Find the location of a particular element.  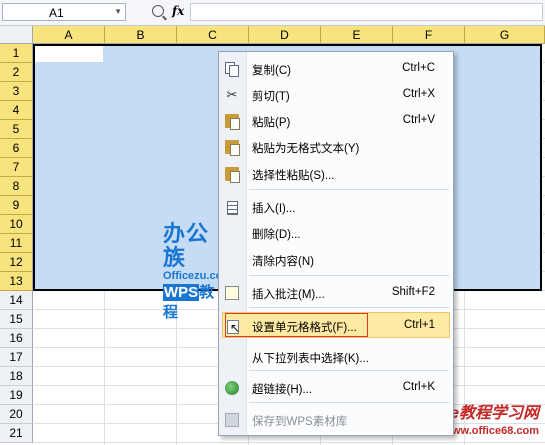

menu-item-9: 设置单元格格式(F)... Ctrl+1 is located at coordinates (336, 326).